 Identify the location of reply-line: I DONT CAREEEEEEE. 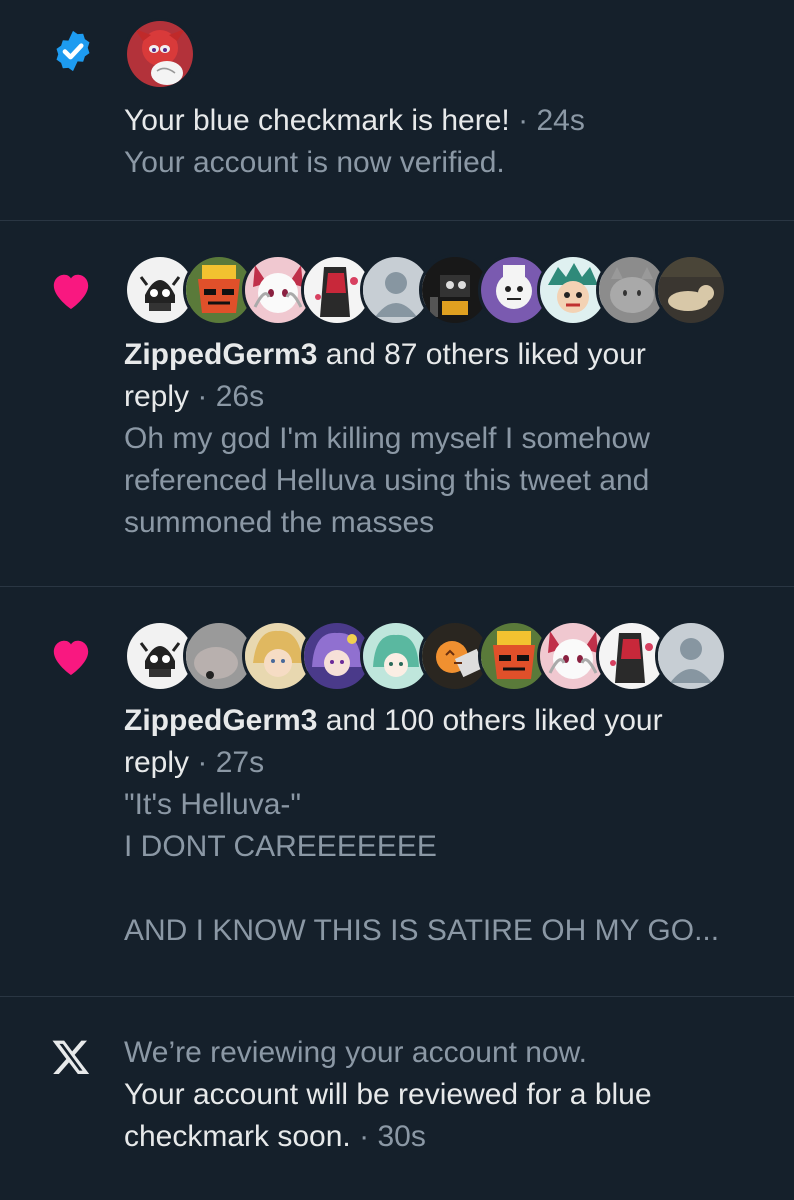
(280, 846).